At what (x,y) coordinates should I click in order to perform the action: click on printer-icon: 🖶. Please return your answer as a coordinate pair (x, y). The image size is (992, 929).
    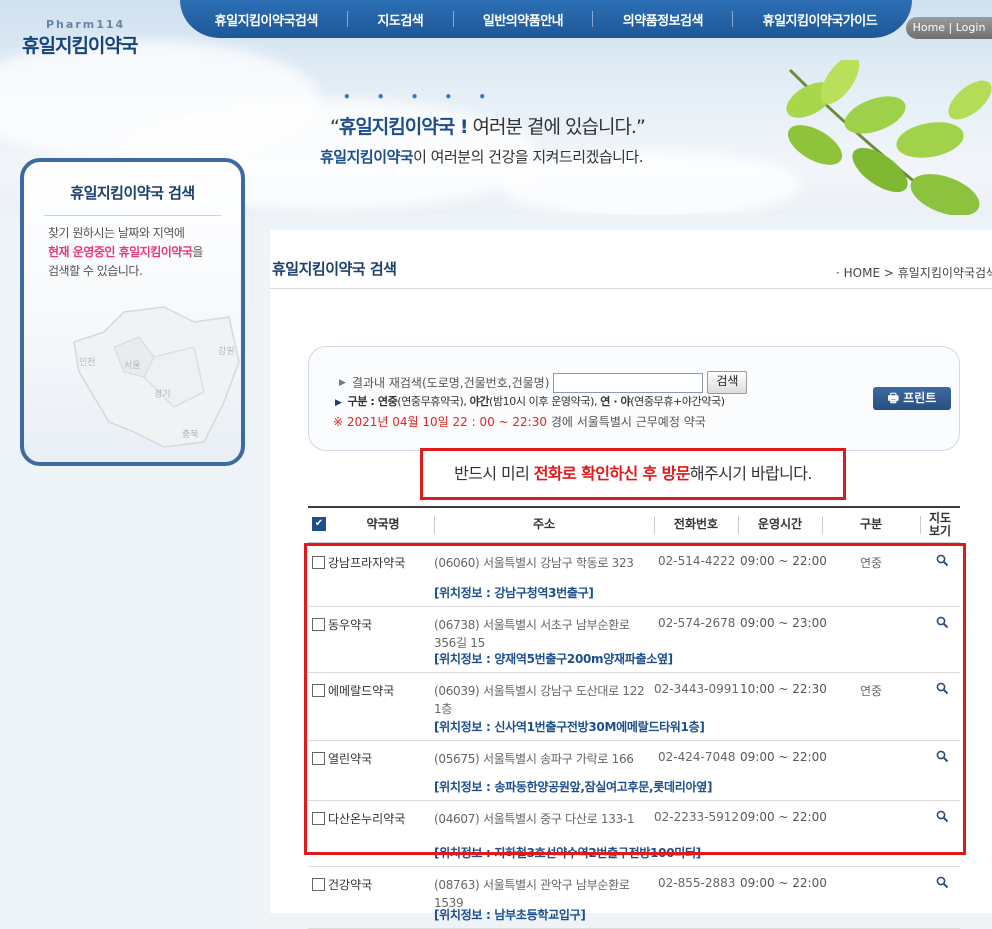
    Looking at the image, I should click on (895, 398).